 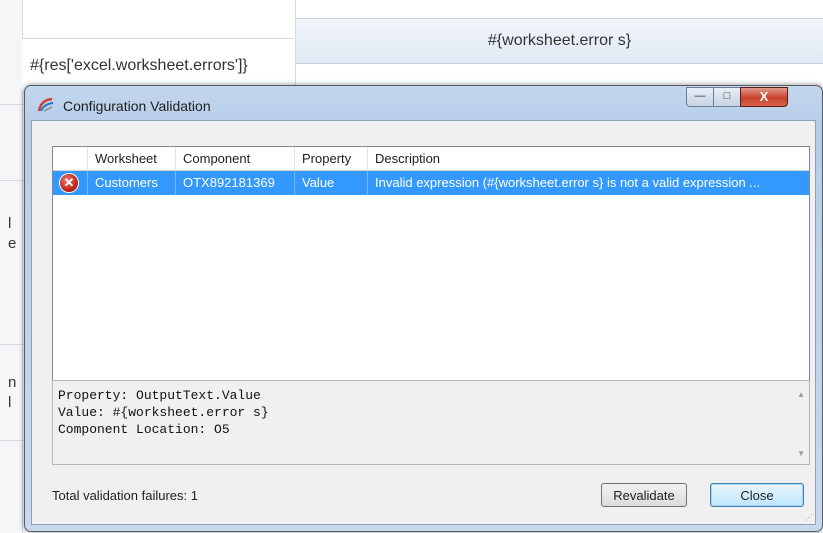 What do you see at coordinates (700, 97) in the screenshot?
I see `minimize-button: —` at bounding box center [700, 97].